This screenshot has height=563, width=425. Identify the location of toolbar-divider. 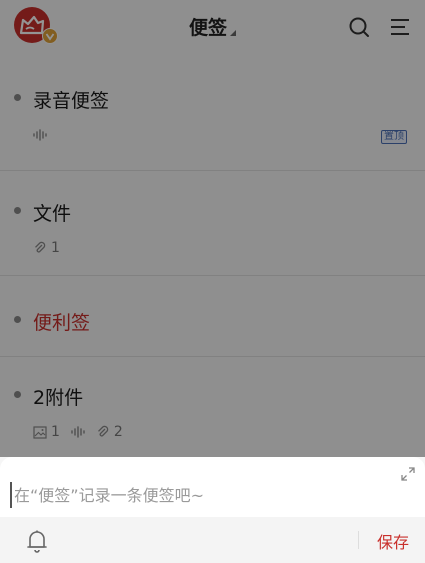
(358, 540).